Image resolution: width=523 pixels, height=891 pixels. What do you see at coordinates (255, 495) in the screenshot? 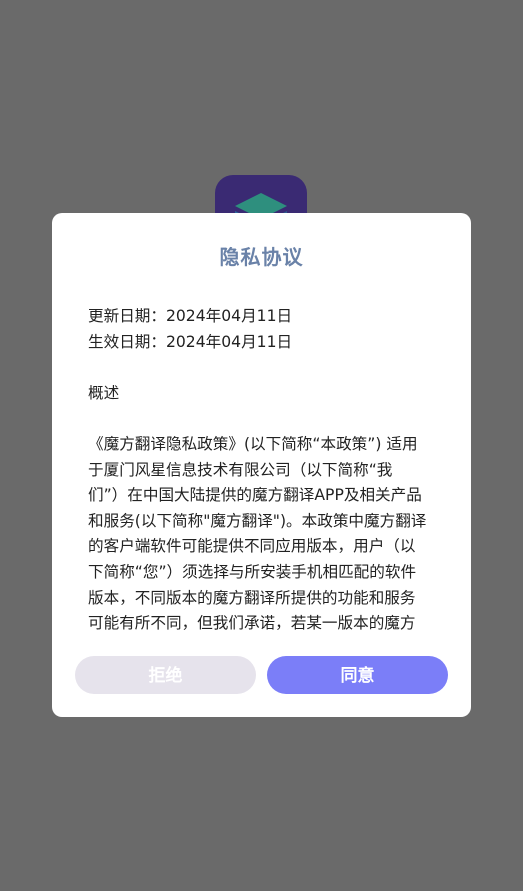
I see `policy-line: 们”）在中国大陆提供的魔方翻译APP及相关产品` at bounding box center [255, 495].